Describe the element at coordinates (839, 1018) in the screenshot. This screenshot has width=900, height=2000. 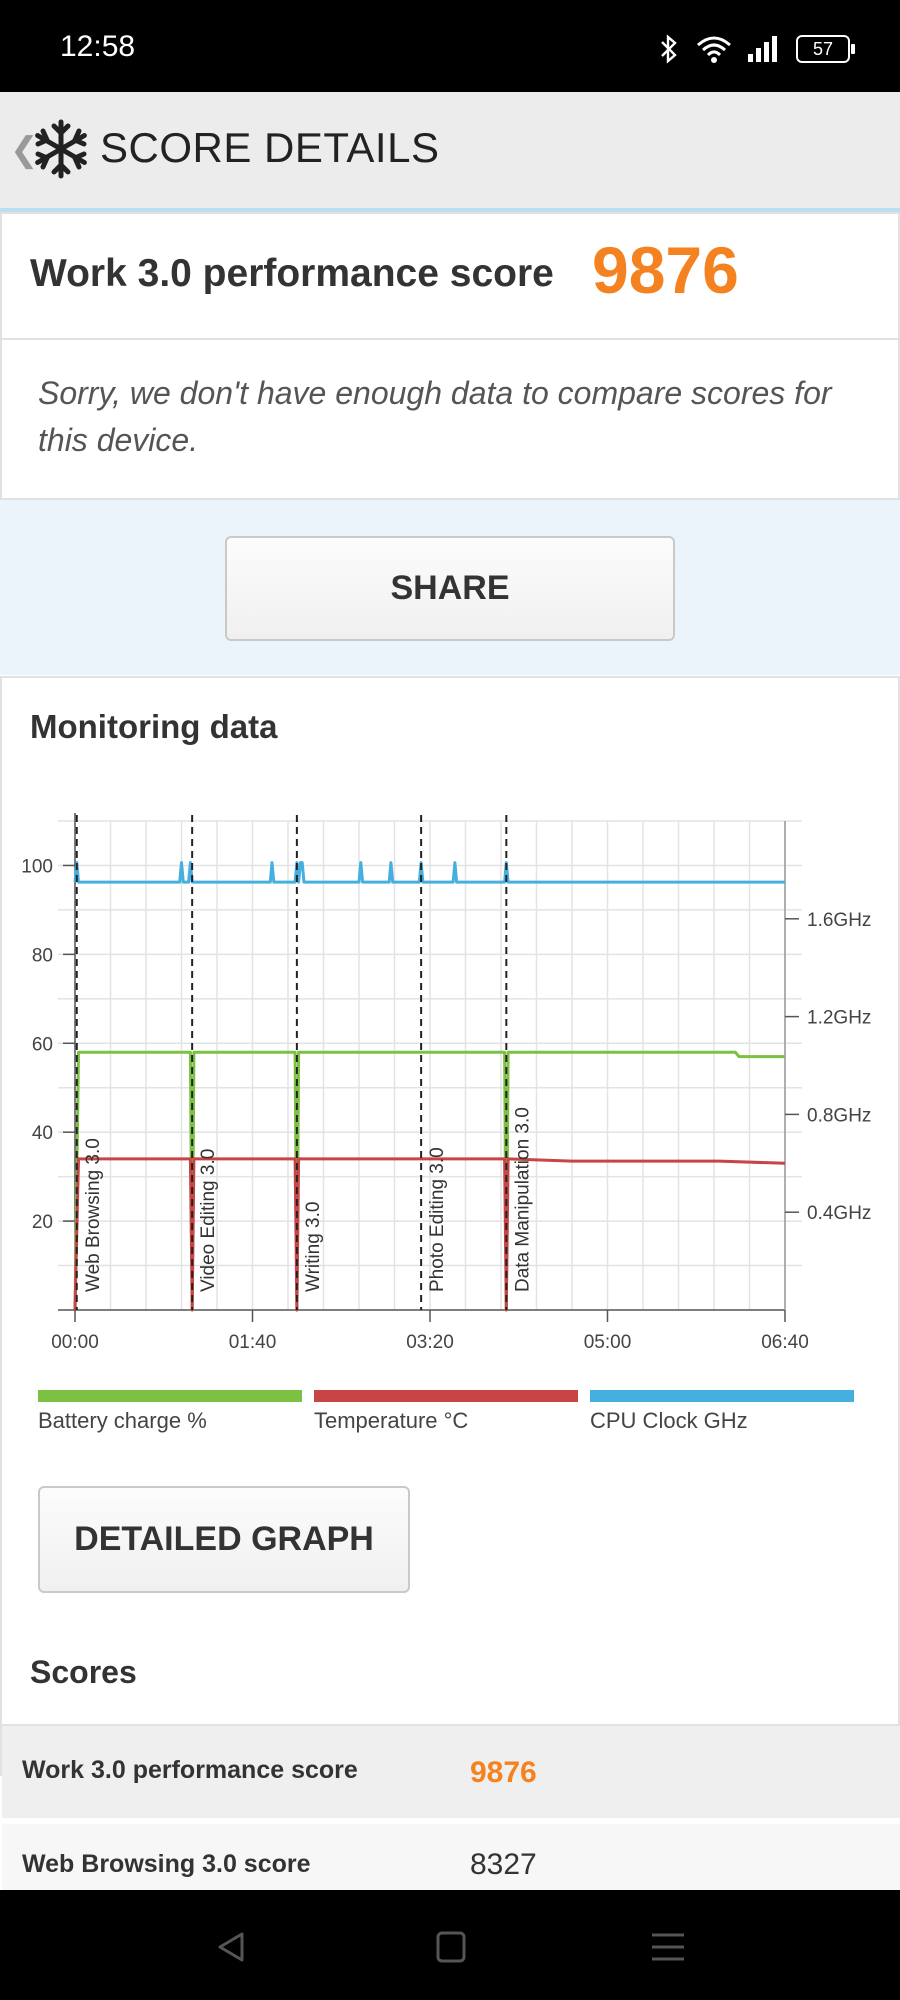
I see `y2-tick-label: 1.2GHz` at that location.